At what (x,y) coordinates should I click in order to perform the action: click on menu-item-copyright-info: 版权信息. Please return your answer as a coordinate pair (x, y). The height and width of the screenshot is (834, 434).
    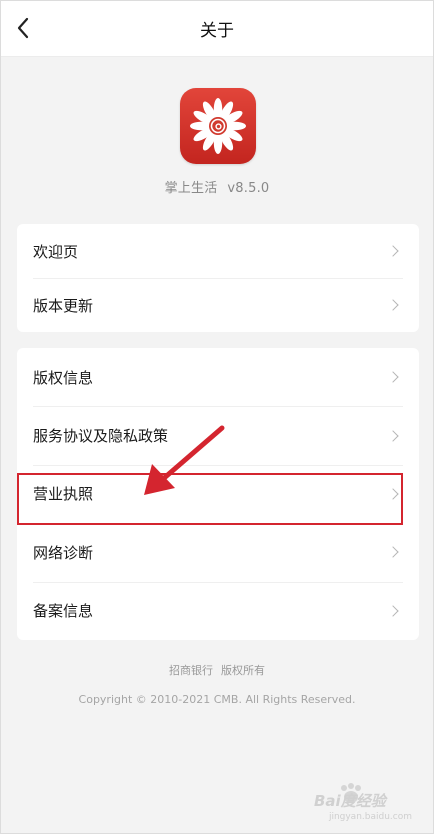
    Looking at the image, I should click on (218, 377).